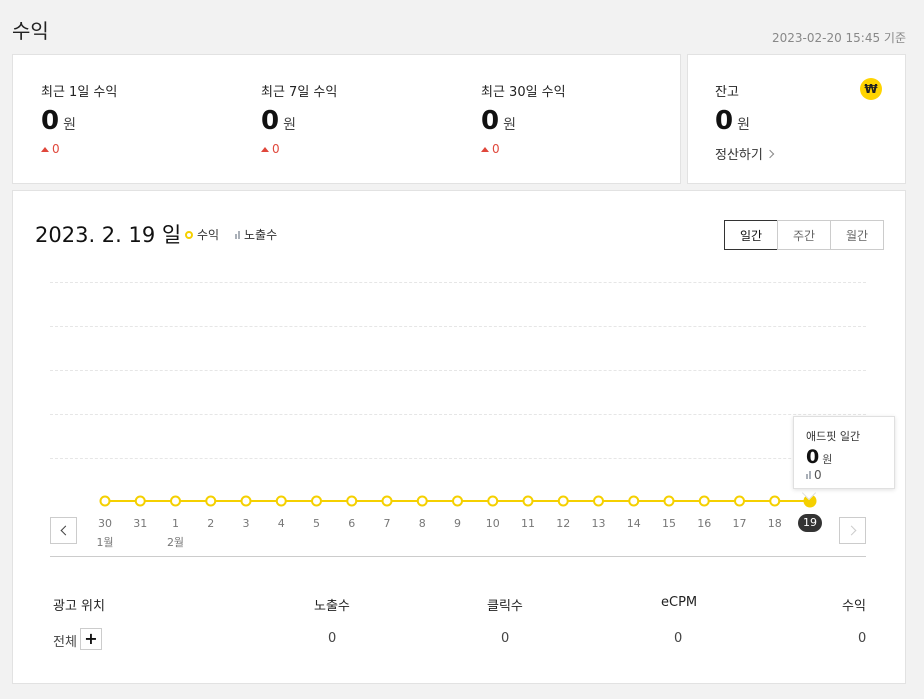 This screenshot has height=699, width=924. Describe the element at coordinates (862, 638) in the screenshot. I see `row-revenue: 0` at that location.